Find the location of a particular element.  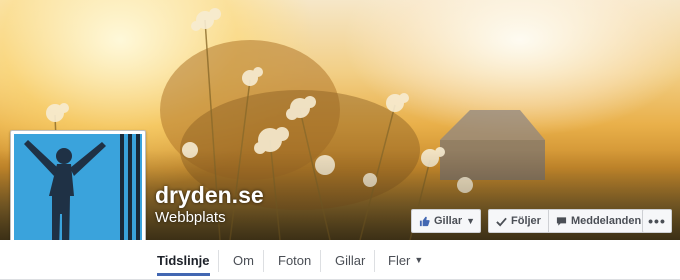

tab-label: Om is located at coordinates (243, 260).